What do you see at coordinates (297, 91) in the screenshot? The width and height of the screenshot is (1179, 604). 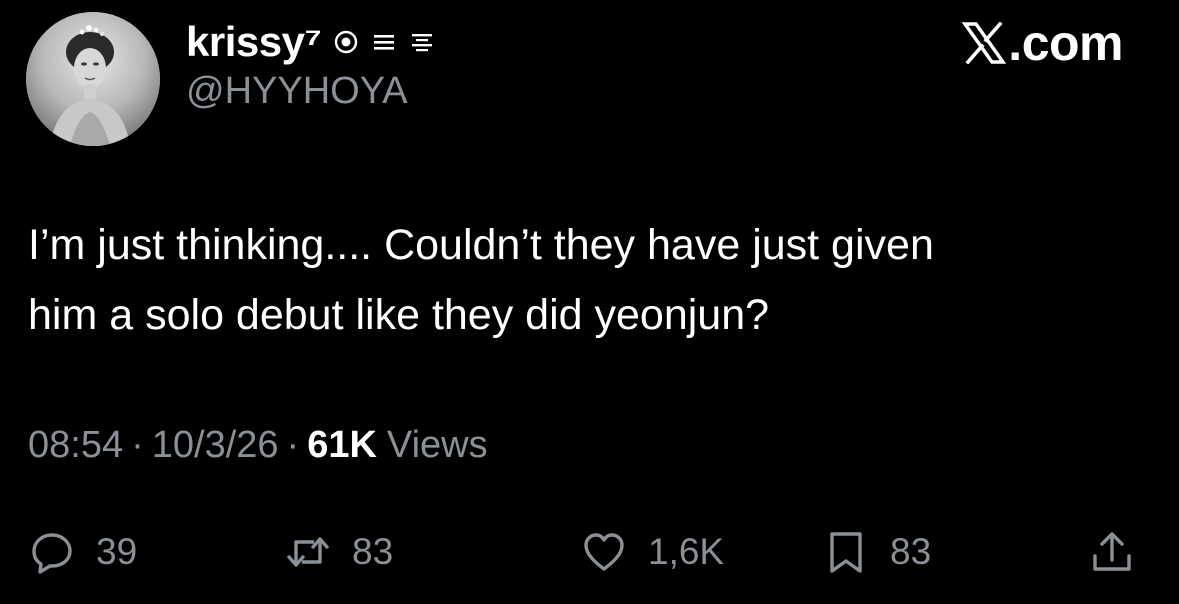 I see `author-handle: @HYYHOYA` at bounding box center [297, 91].